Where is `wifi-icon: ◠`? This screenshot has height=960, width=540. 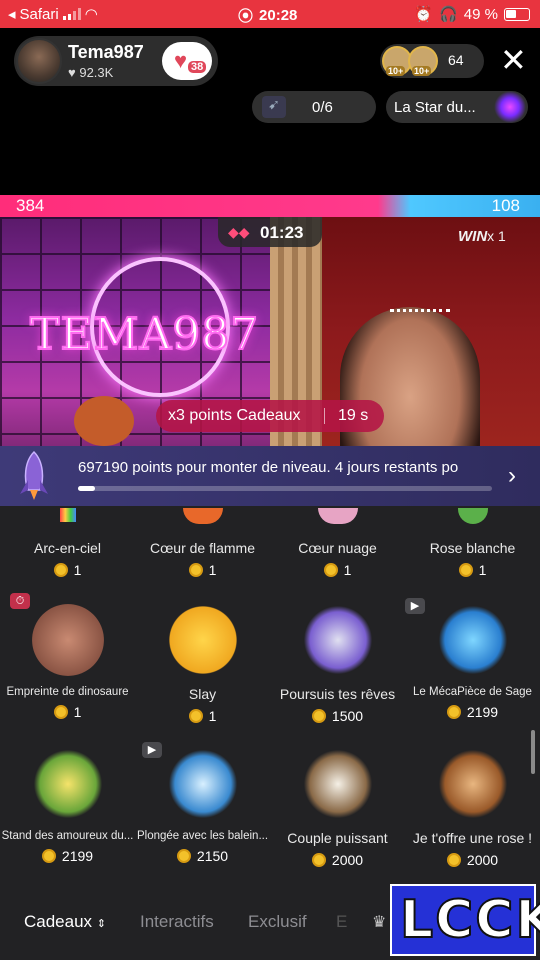 wifi-icon: ◠ is located at coordinates (91, 14).